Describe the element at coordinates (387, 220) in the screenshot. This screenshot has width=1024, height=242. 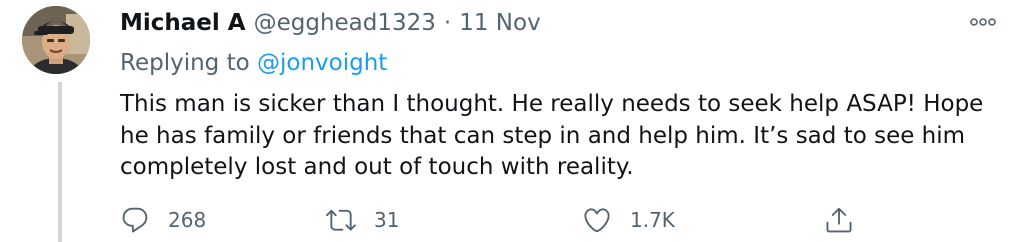
I see `retweet-count: 31` at that location.